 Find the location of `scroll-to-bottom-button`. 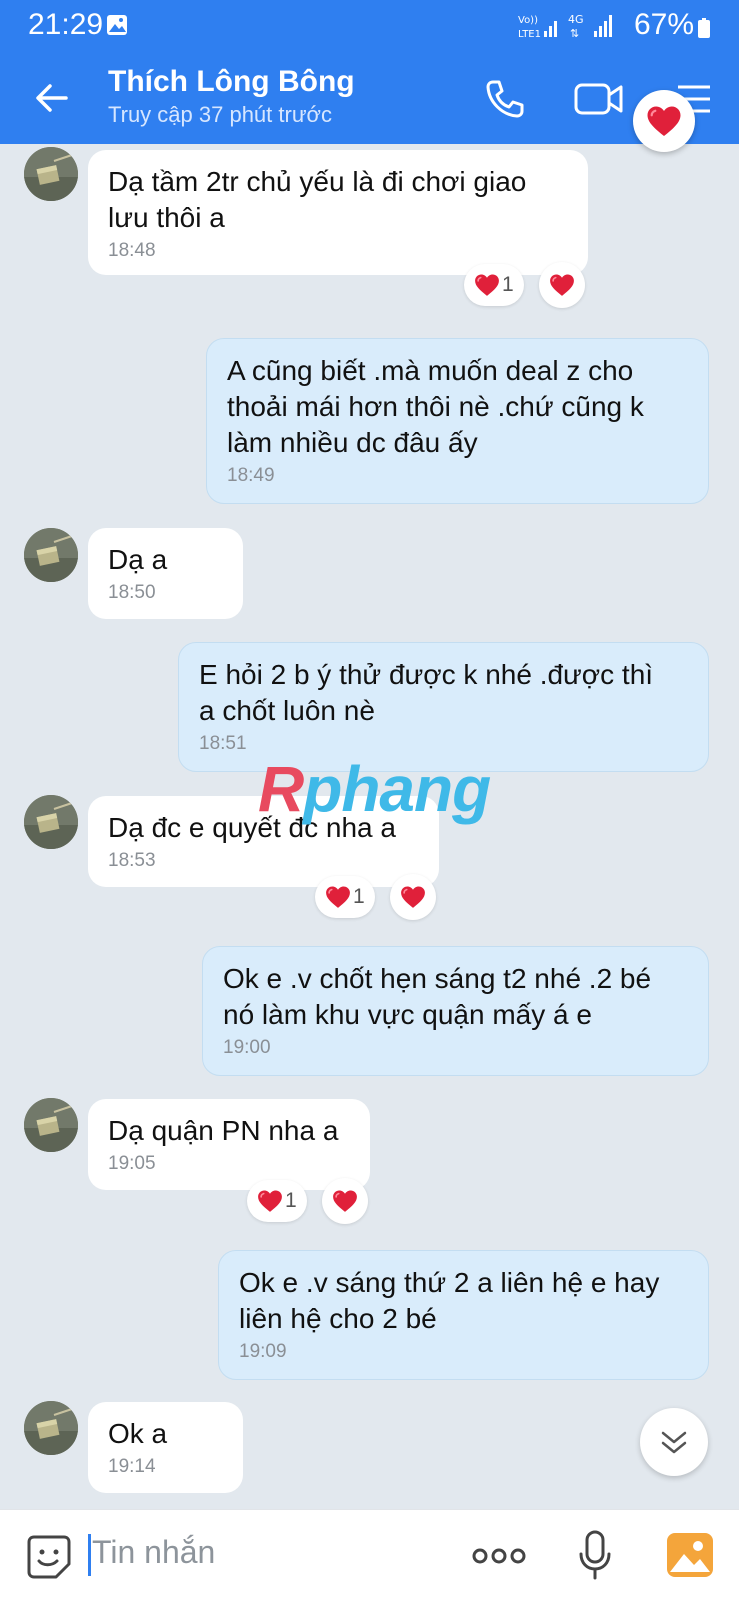

scroll-to-bottom-button is located at coordinates (674, 1442).